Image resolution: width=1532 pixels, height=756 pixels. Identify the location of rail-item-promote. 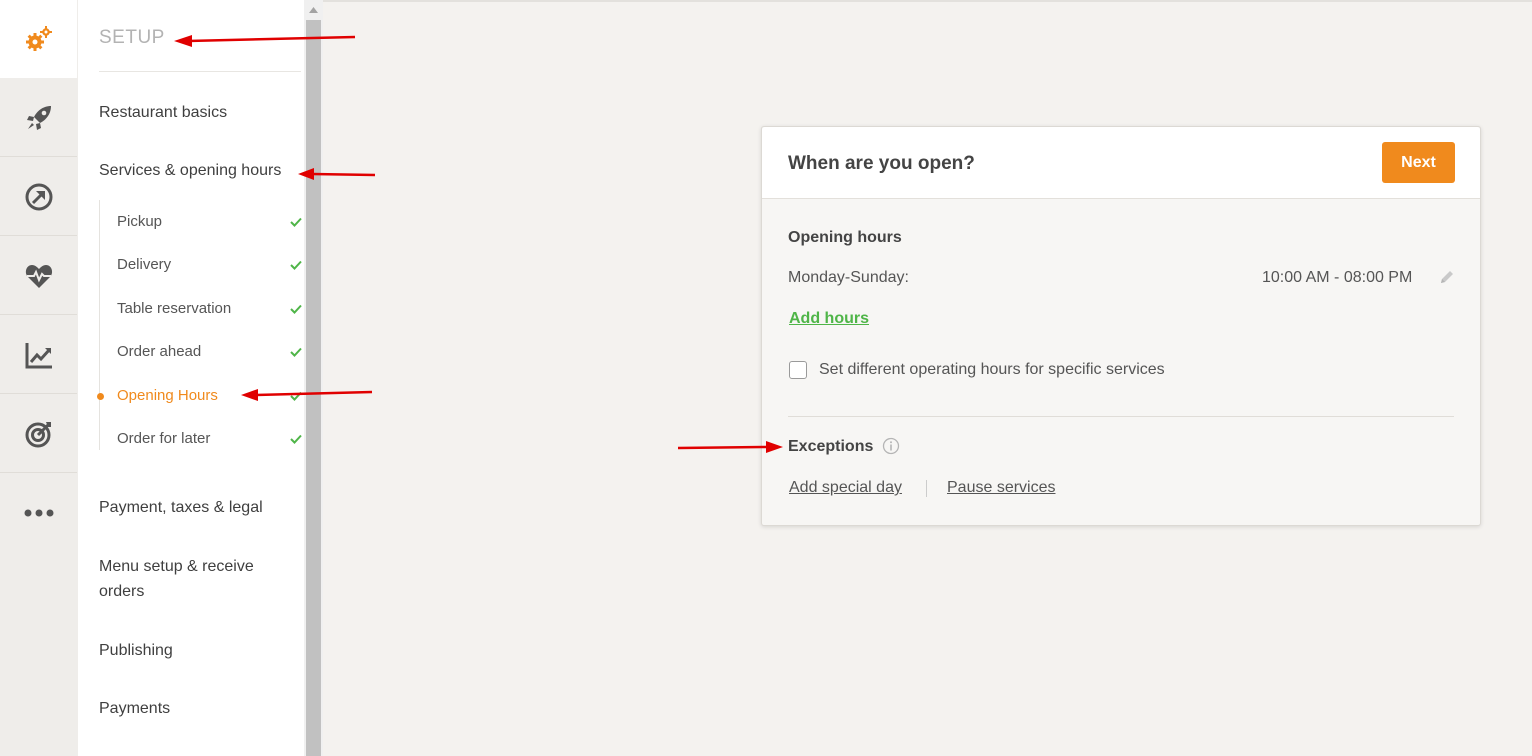
(38, 197).